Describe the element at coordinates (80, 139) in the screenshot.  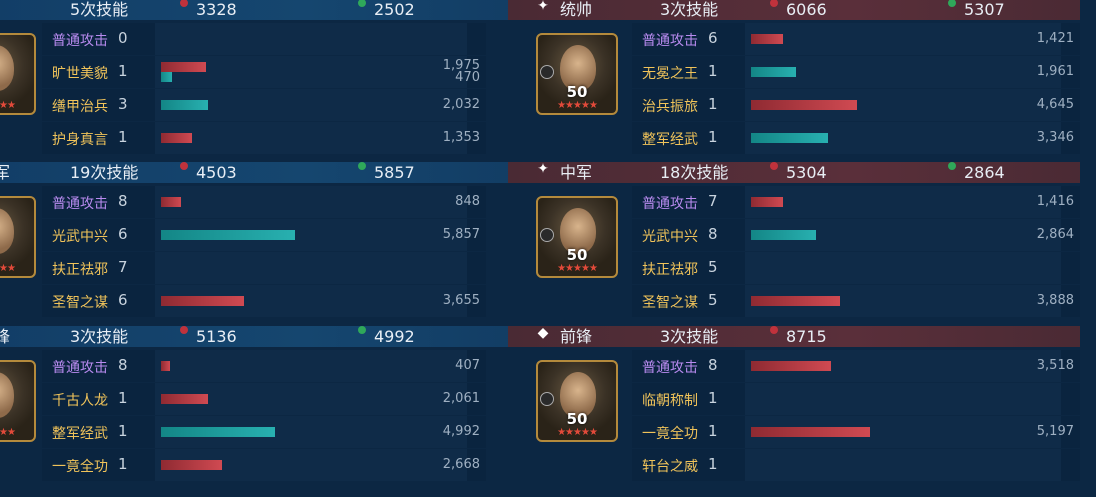
I see `skill-name: 护身真言` at that location.